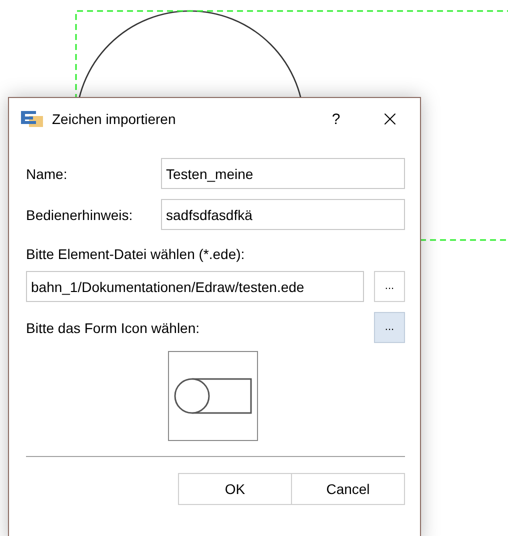 This screenshot has height=536, width=508. I want to click on ok-button: OK, so click(235, 489).